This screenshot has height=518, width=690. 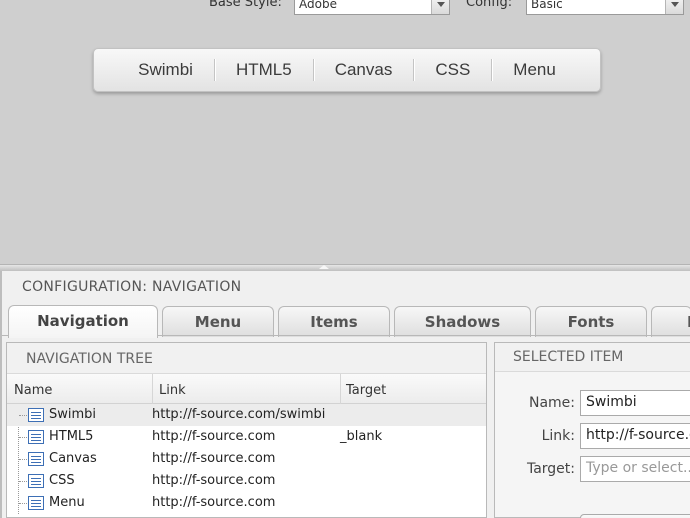 I want to click on preview-nav-item-canvas: Canvas, so click(x=364, y=70).